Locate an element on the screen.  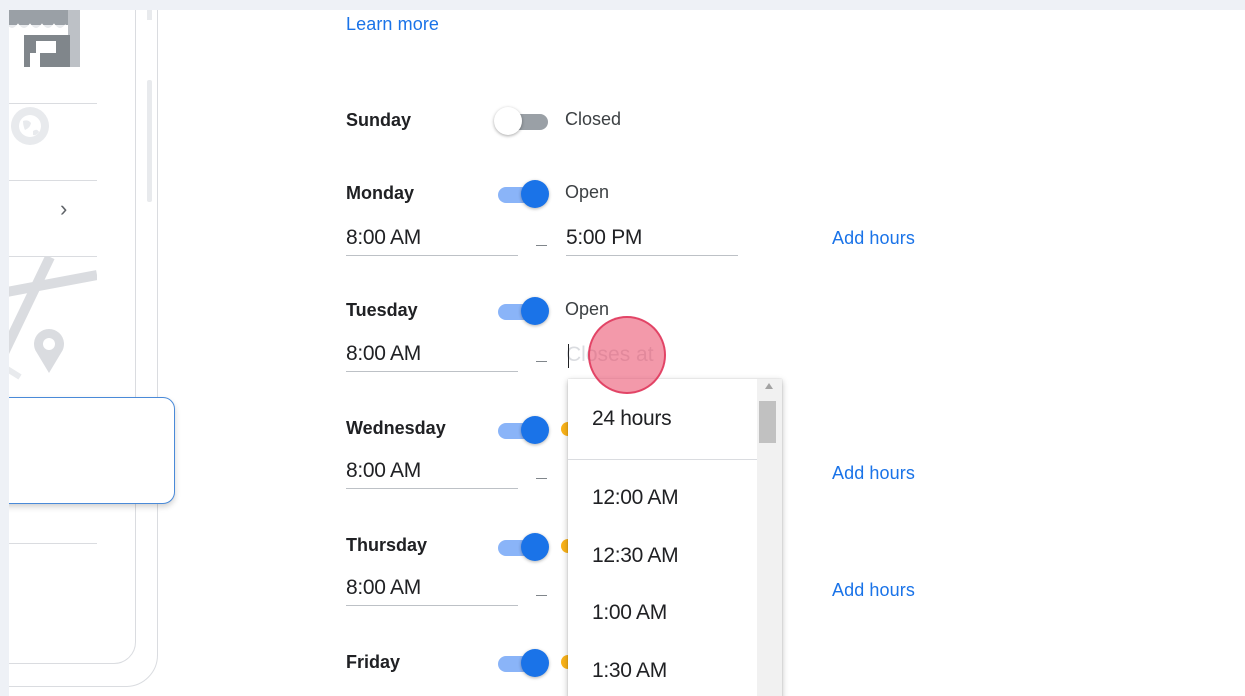
dropdown-option: 24 hours is located at coordinates (632, 419).